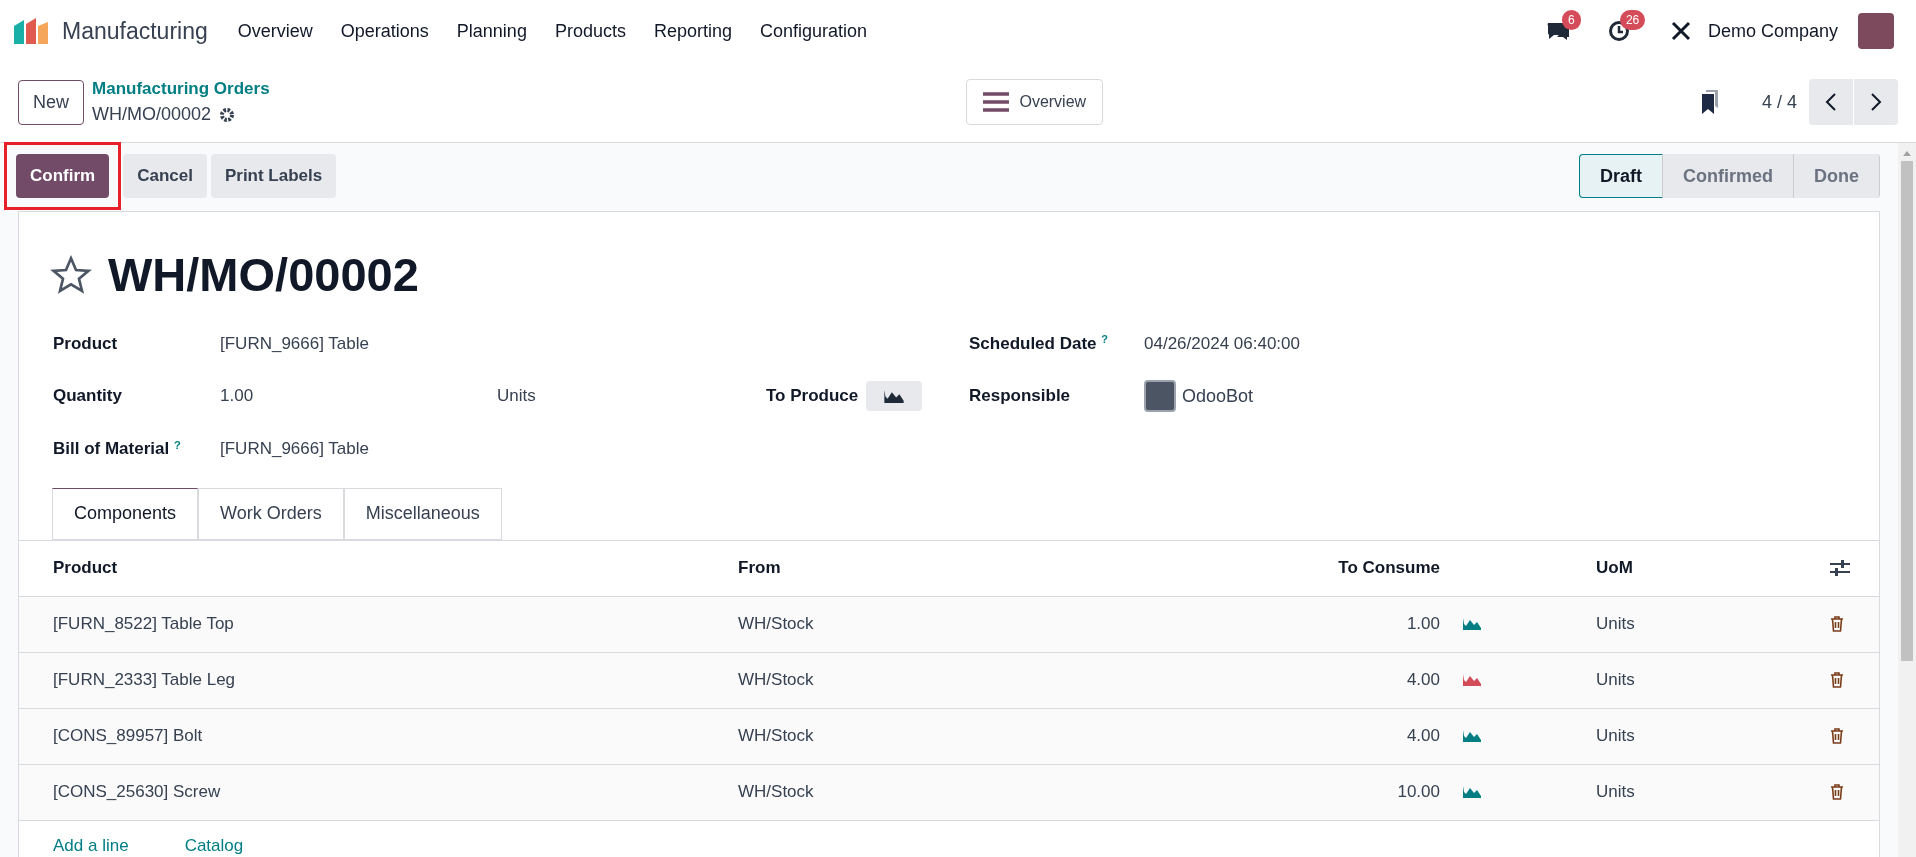 The height and width of the screenshot is (857, 1916). What do you see at coordinates (1571, 20) in the screenshot?
I see `message-count-badge: 6` at bounding box center [1571, 20].